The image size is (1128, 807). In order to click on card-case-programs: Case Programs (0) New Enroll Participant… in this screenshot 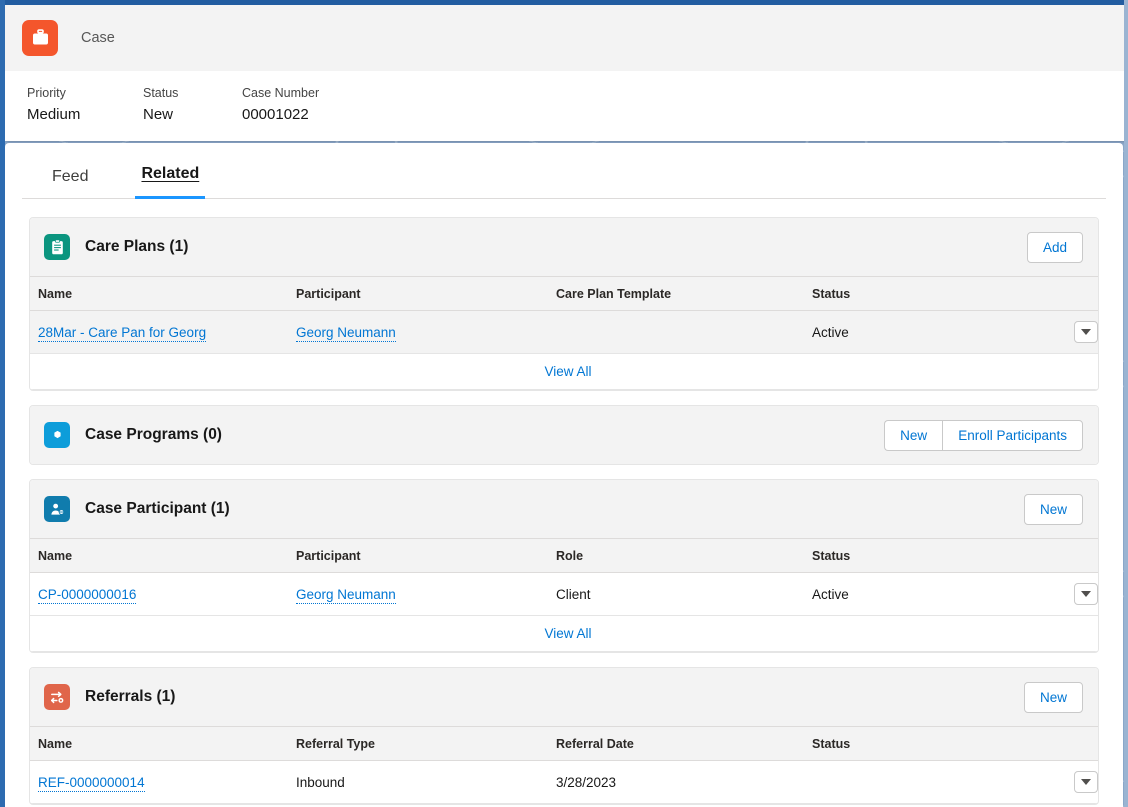, I will do `click(564, 435)`.